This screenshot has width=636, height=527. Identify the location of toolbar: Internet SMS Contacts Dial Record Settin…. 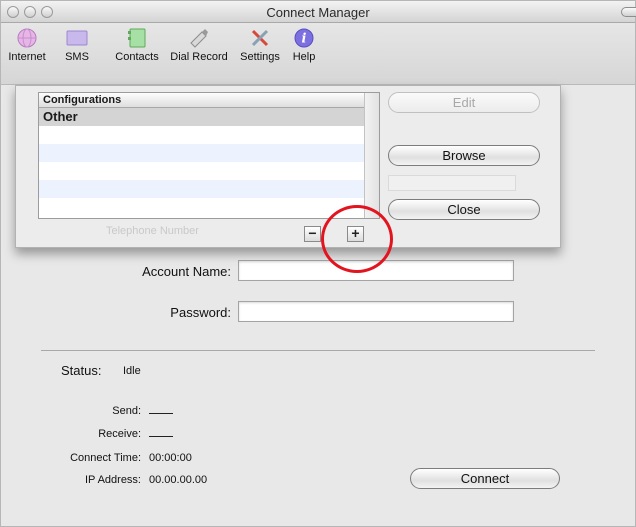
(318, 54).